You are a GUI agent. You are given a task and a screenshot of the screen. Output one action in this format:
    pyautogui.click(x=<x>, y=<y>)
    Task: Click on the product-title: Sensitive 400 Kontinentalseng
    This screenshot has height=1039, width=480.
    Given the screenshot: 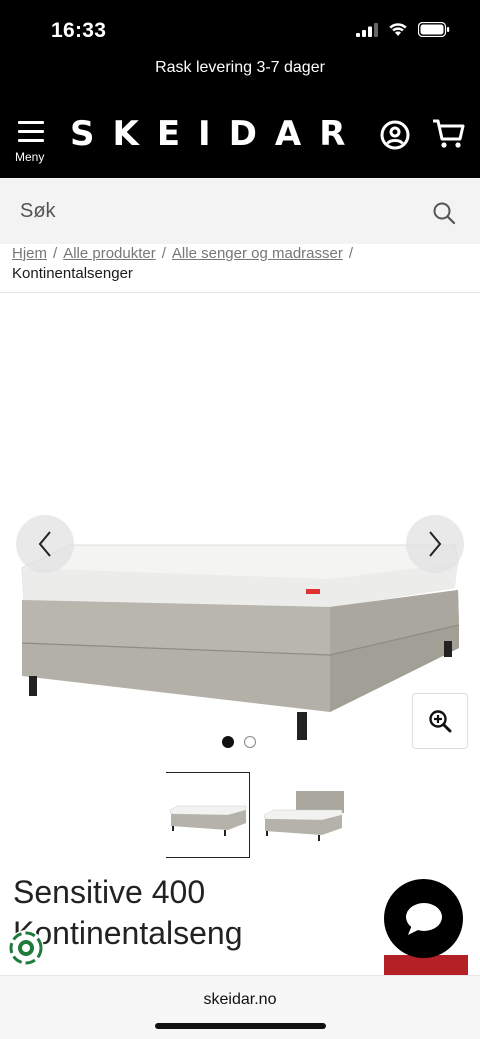 What is the action you would take?
    pyautogui.click(x=193, y=913)
    